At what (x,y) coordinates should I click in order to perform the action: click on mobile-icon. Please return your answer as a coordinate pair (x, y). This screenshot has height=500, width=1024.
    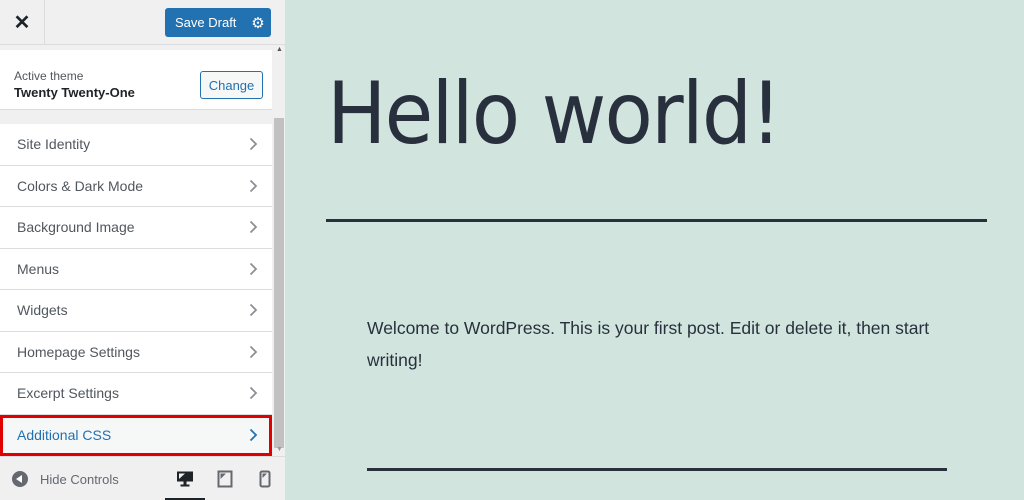
    Looking at the image, I should click on (265, 479).